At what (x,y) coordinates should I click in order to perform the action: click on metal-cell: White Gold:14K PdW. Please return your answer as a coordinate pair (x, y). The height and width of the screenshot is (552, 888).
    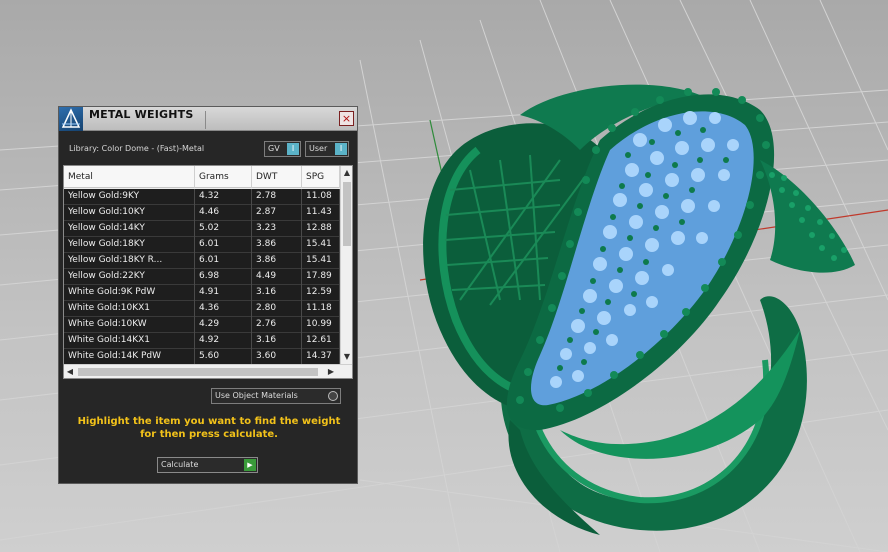
    Looking at the image, I should click on (129, 357).